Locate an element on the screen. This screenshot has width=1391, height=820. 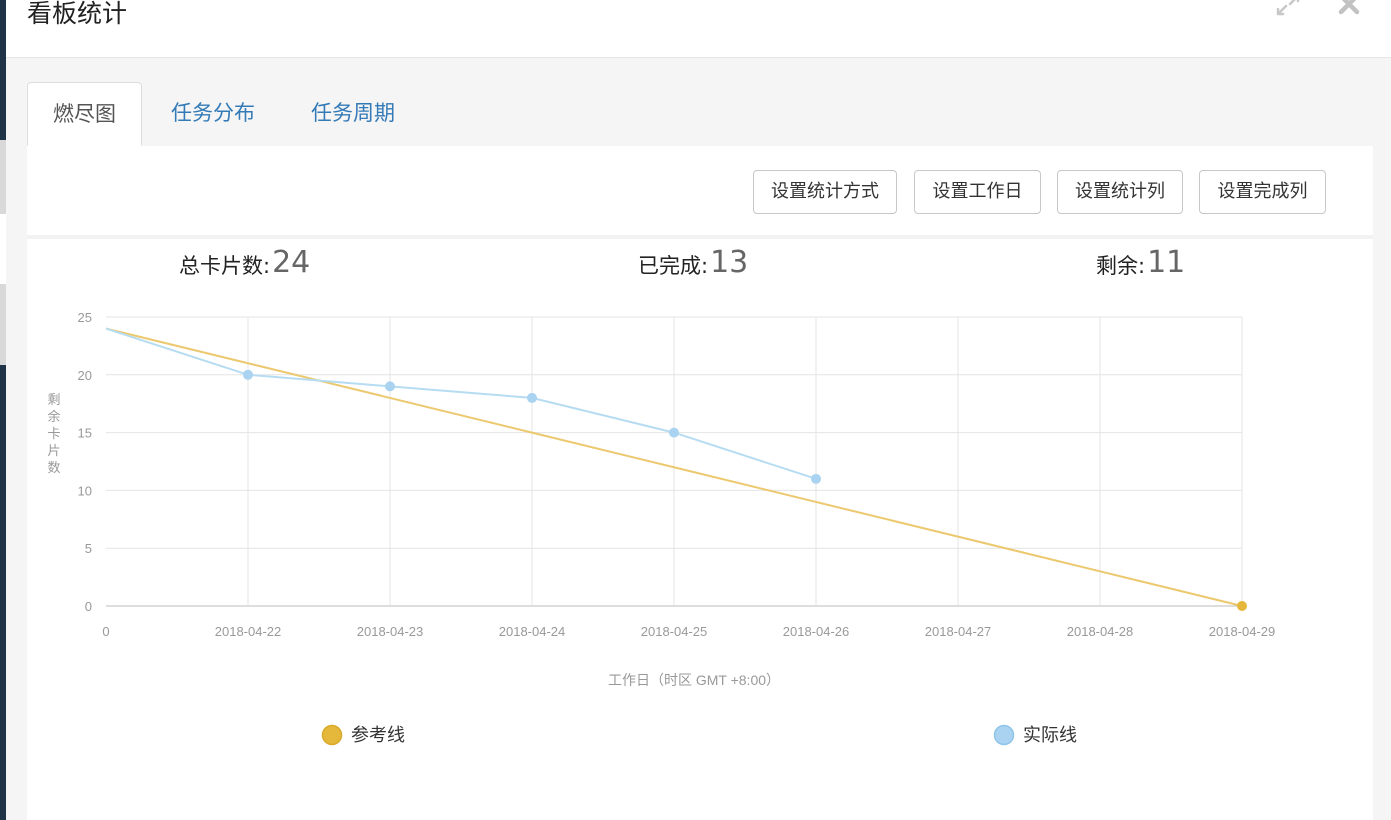
y-tick-label: 5 is located at coordinates (88, 548).